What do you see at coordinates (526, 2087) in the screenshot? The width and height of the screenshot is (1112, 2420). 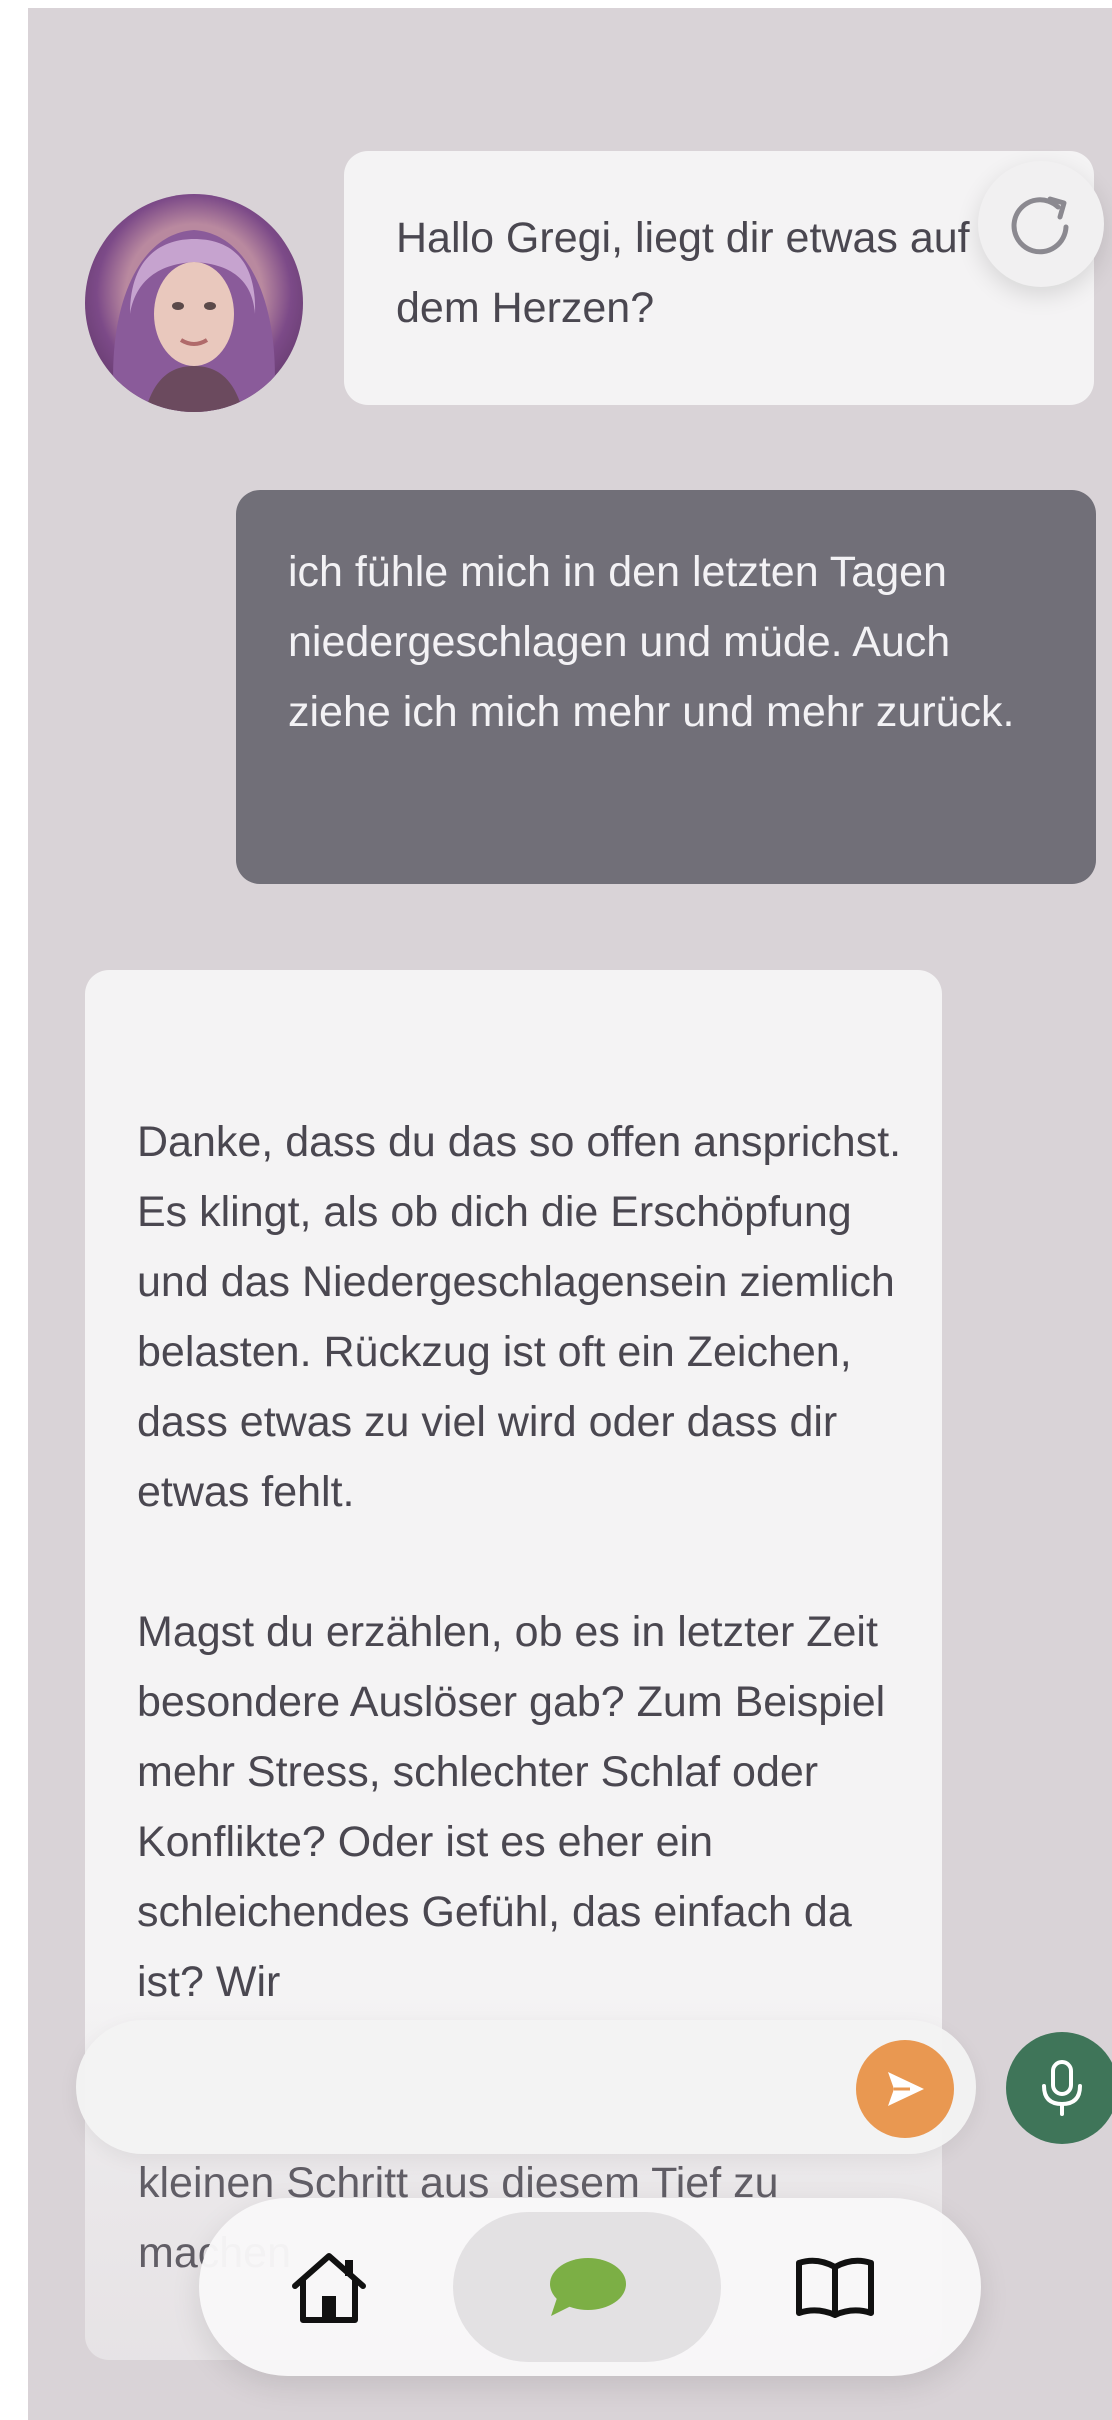 I see `message-input` at bounding box center [526, 2087].